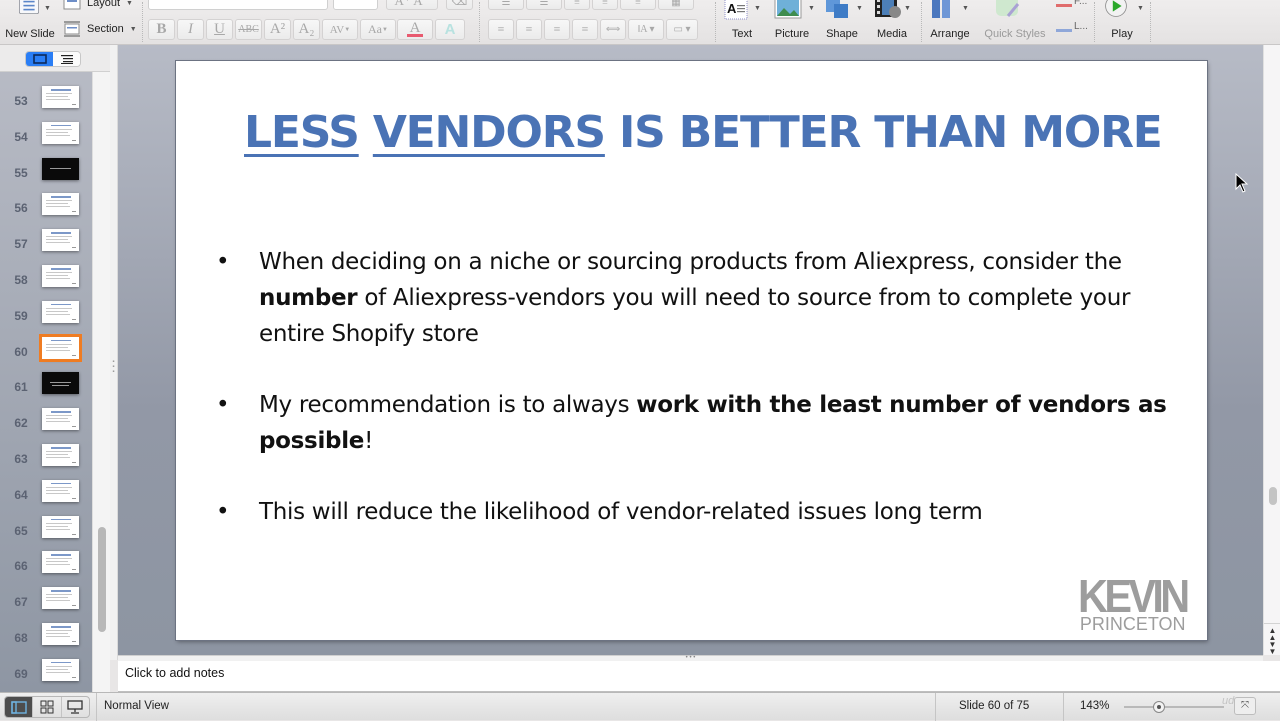 The width and height of the screenshot is (1280, 721). What do you see at coordinates (66, 59) in the screenshot?
I see `outline-view-toggle` at bounding box center [66, 59].